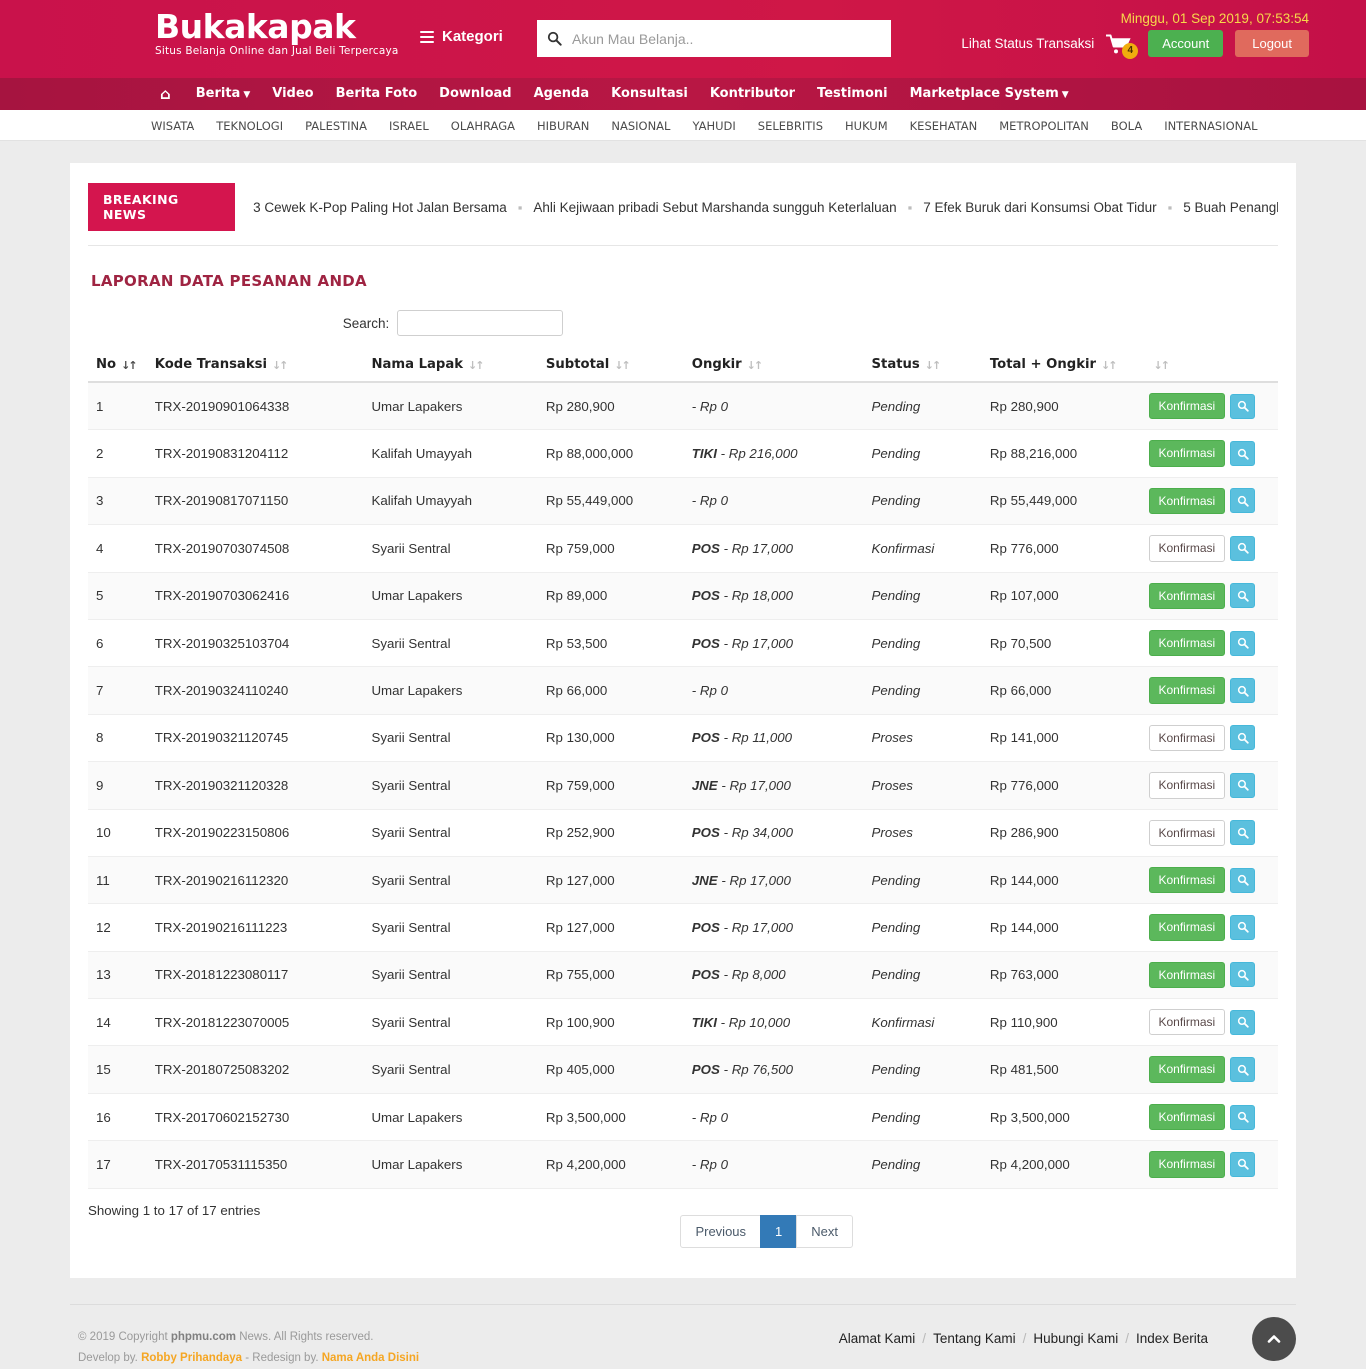  I want to click on column-header-subtotal: Subtotal ↓↑, so click(610, 365).